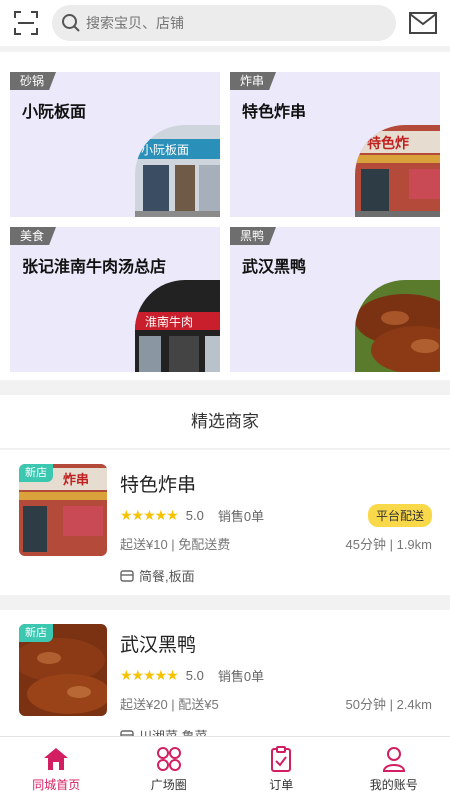 This screenshot has width=450, height=800. What do you see at coordinates (399, 515) in the screenshot?
I see `platform-delivery-badge: 平台配送` at bounding box center [399, 515].